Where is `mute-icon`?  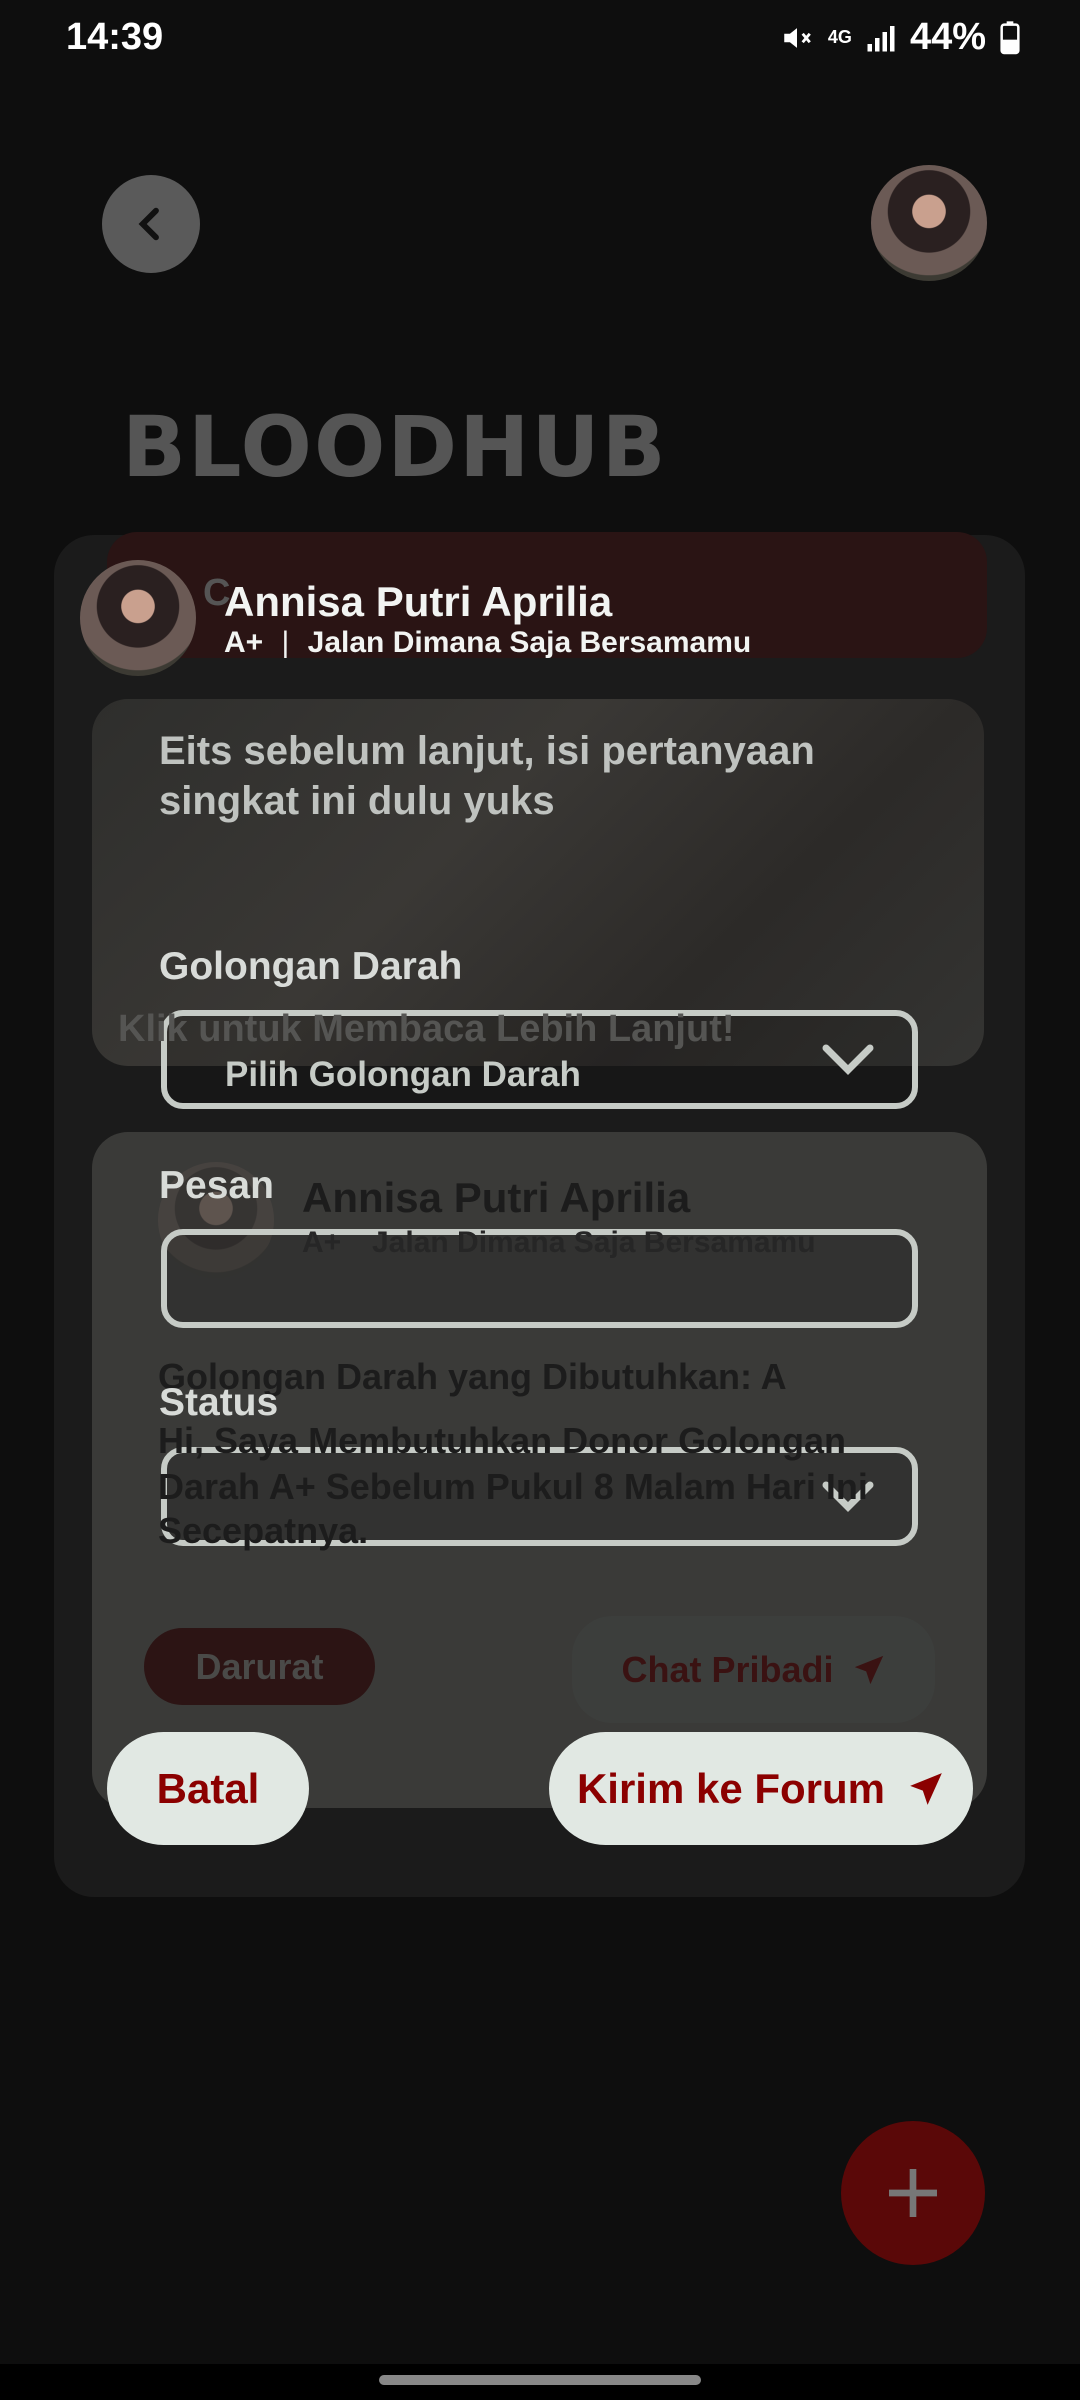 mute-icon is located at coordinates (797, 37).